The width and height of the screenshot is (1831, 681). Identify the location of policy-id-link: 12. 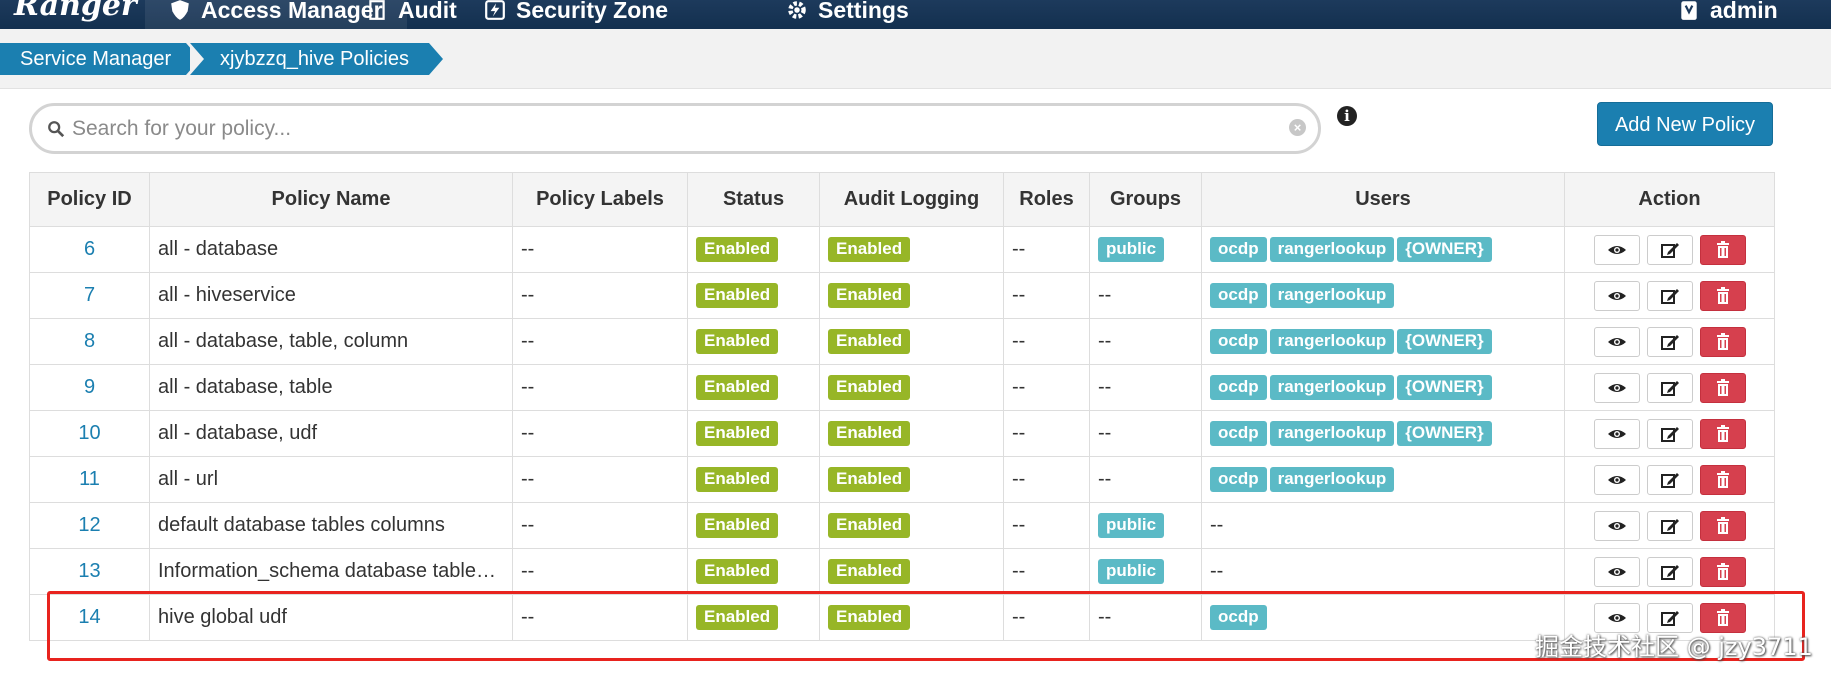
(89, 525).